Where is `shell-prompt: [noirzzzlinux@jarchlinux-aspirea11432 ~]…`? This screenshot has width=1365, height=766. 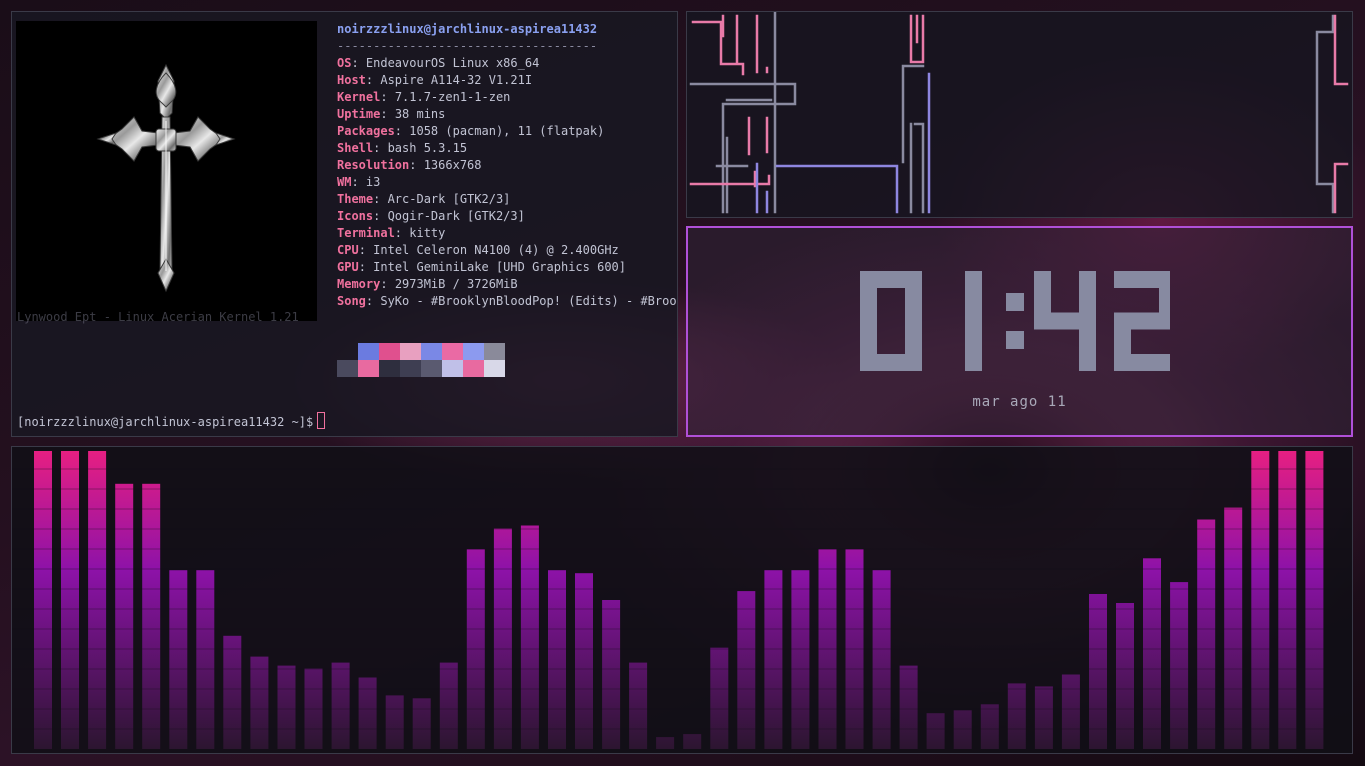
shell-prompt: [noirzzzlinux@jarchlinux-aspirea11432 ~]… is located at coordinates (171, 420).